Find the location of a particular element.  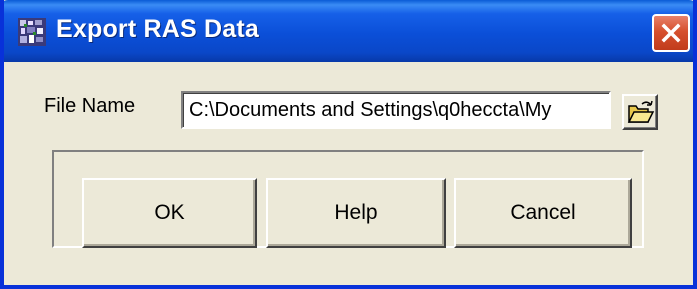

cancel-button: Cancel is located at coordinates (543, 213).